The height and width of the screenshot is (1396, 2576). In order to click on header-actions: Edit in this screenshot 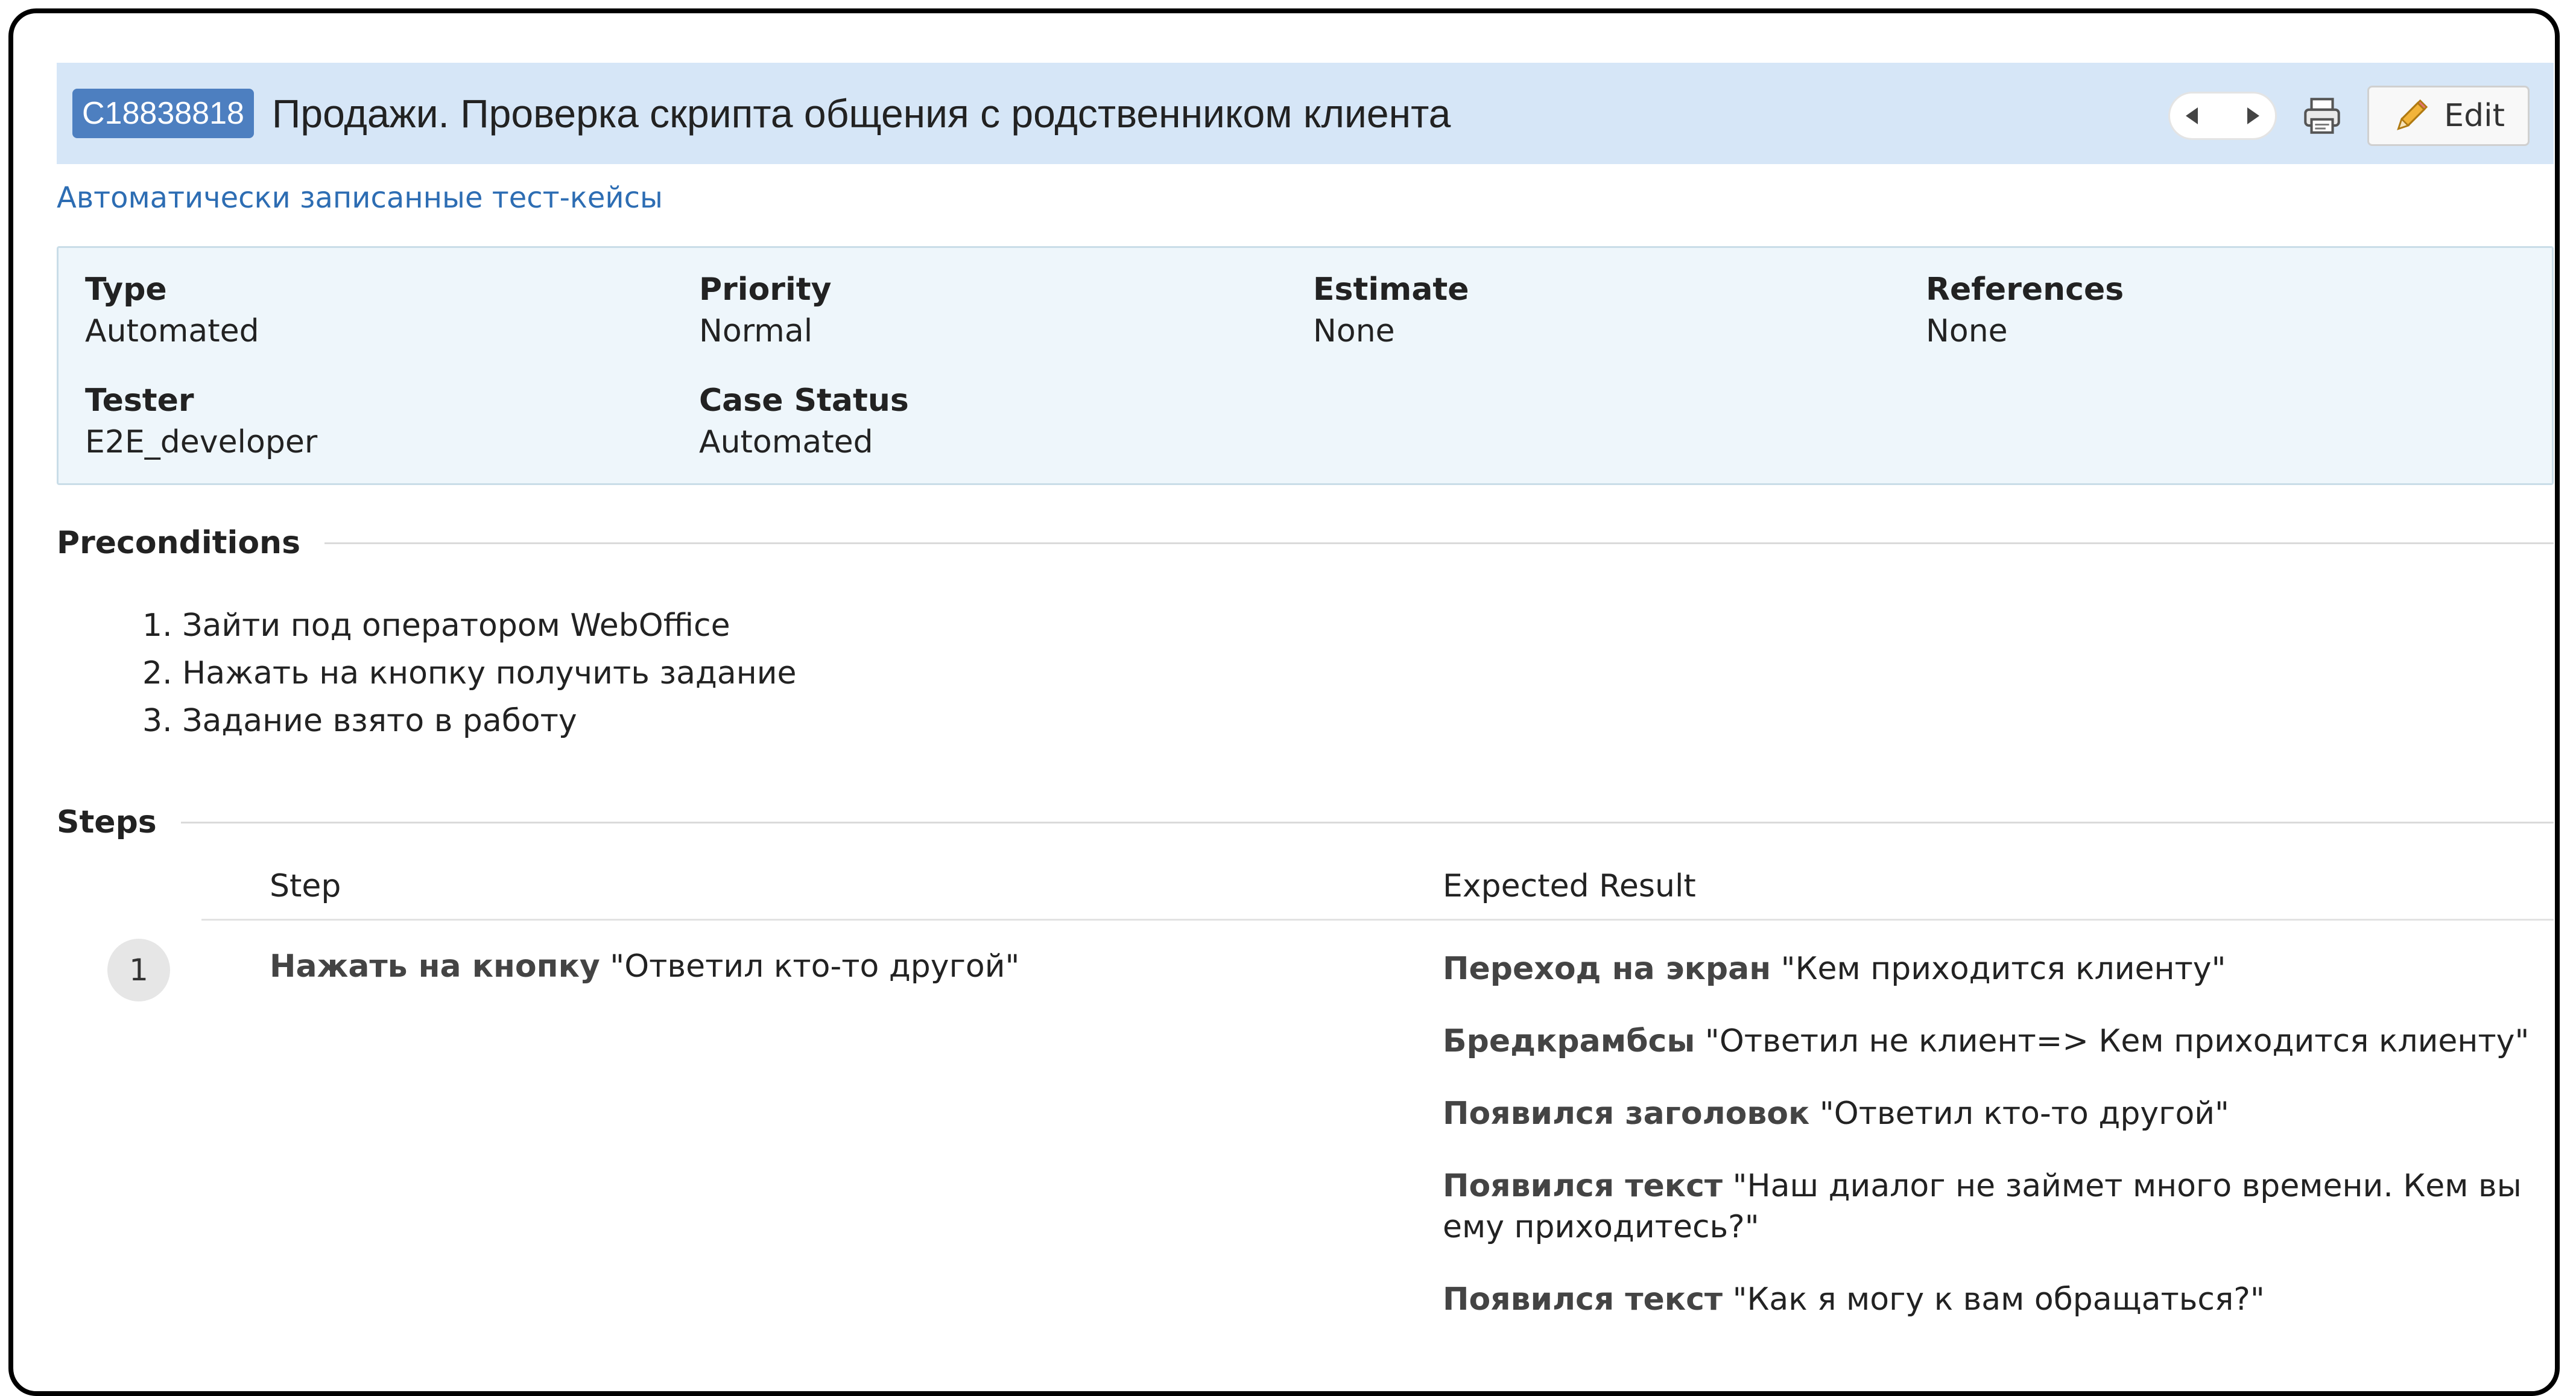, I will do `click(2349, 116)`.